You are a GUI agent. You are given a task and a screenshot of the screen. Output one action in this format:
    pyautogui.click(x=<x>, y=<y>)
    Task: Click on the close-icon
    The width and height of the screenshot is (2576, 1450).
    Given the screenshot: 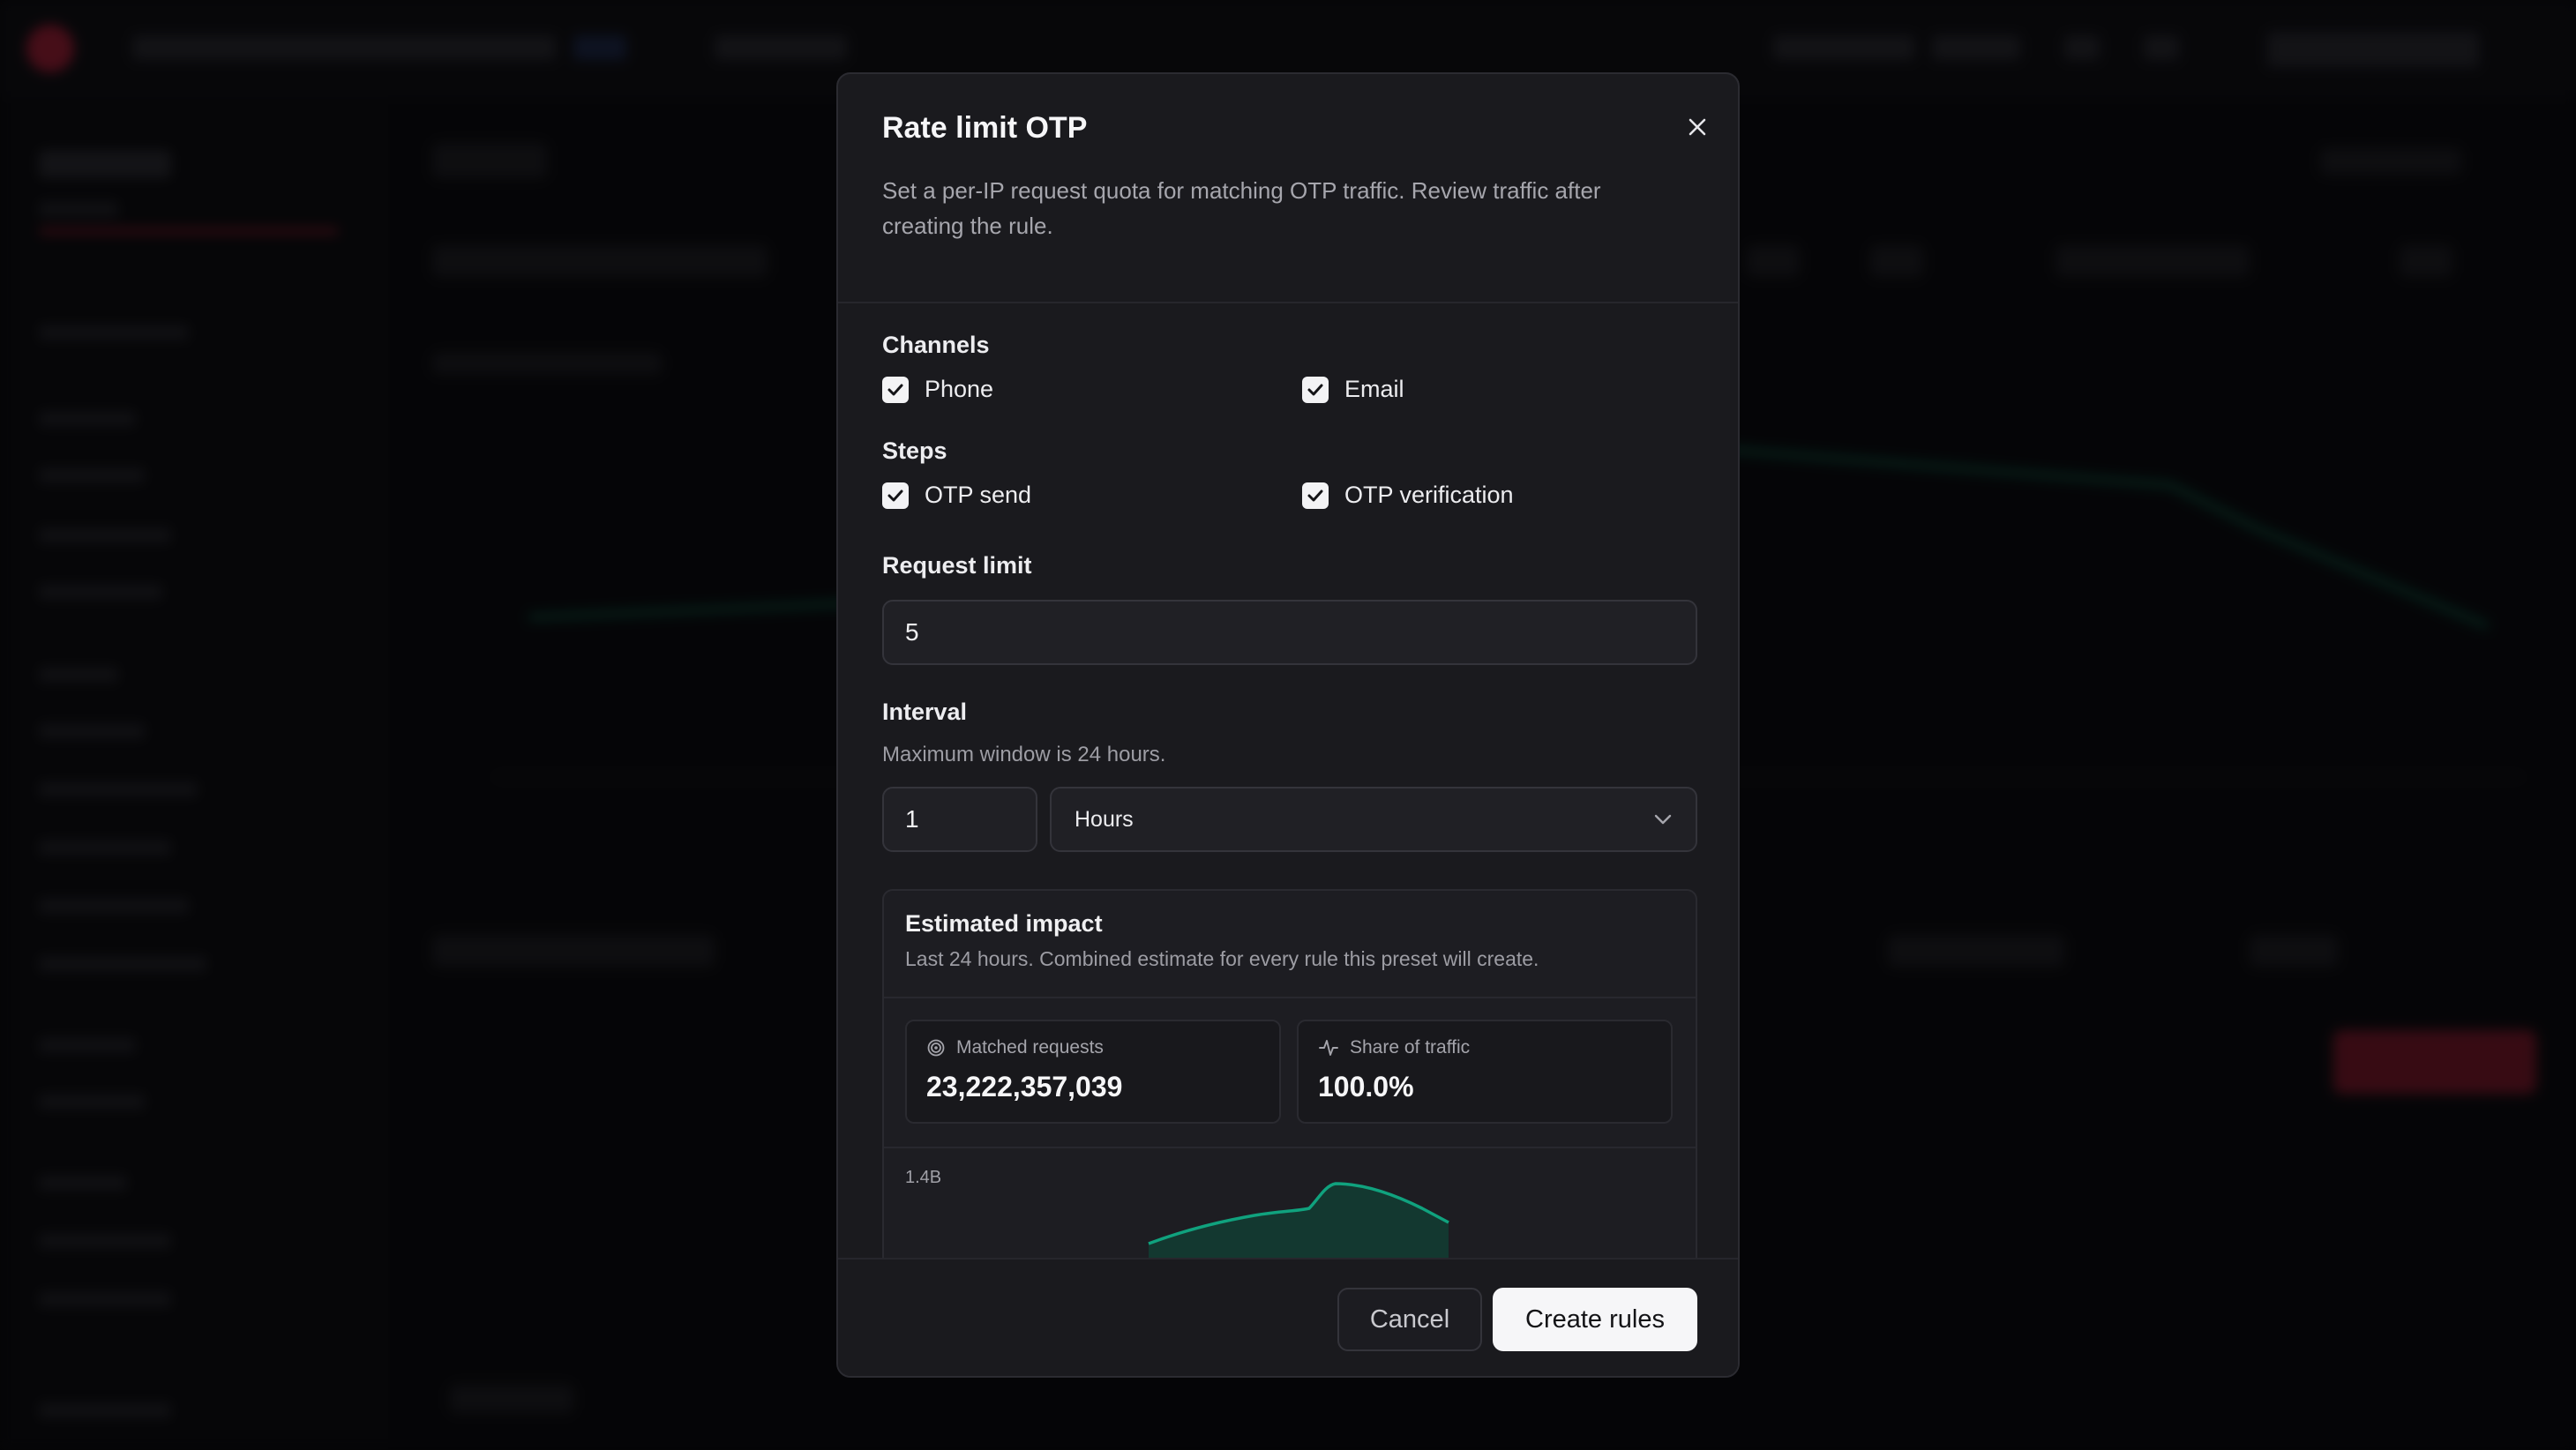 What is the action you would take?
    pyautogui.click(x=1698, y=127)
    